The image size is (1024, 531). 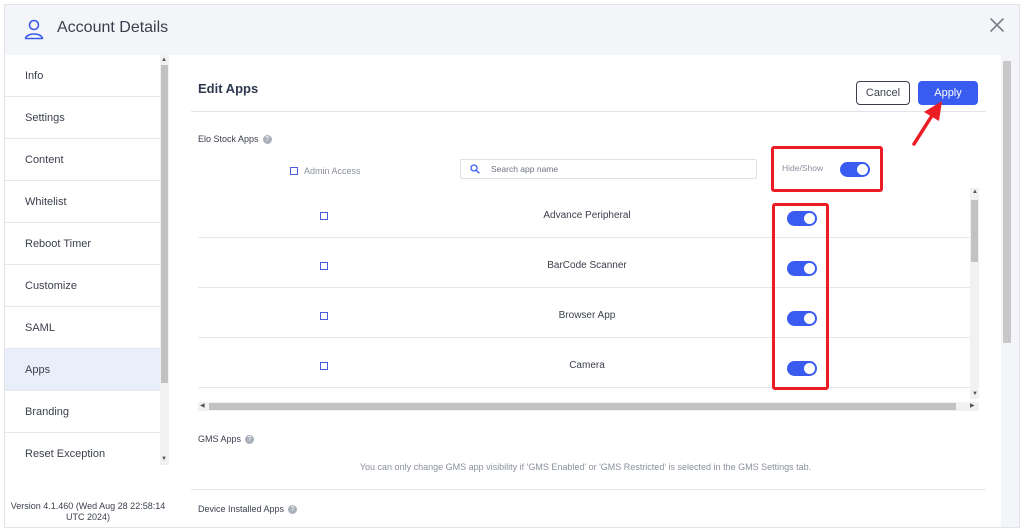 I want to click on page-title: Edit Apps, so click(x=228, y=88).